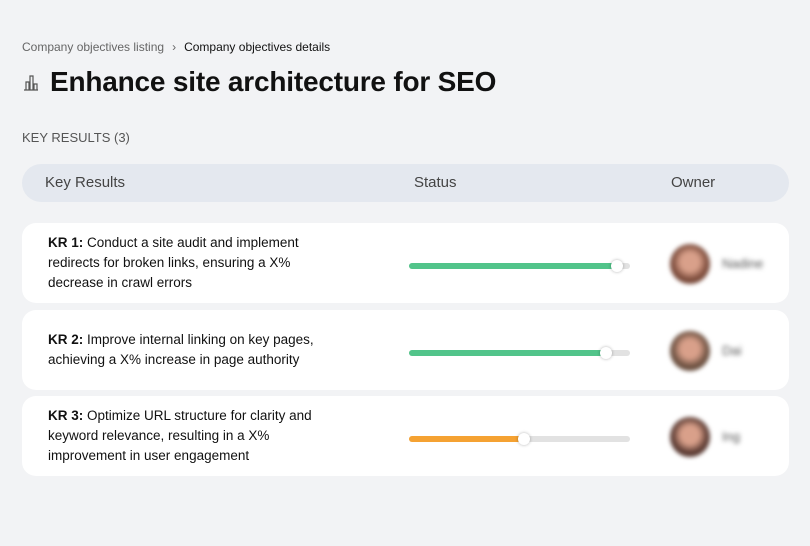 The image size is (810, 546). What do you see at coordinates (731, 436) in the screenshot?
I see `owner-name: Ing` at bounding box center [731, 436].